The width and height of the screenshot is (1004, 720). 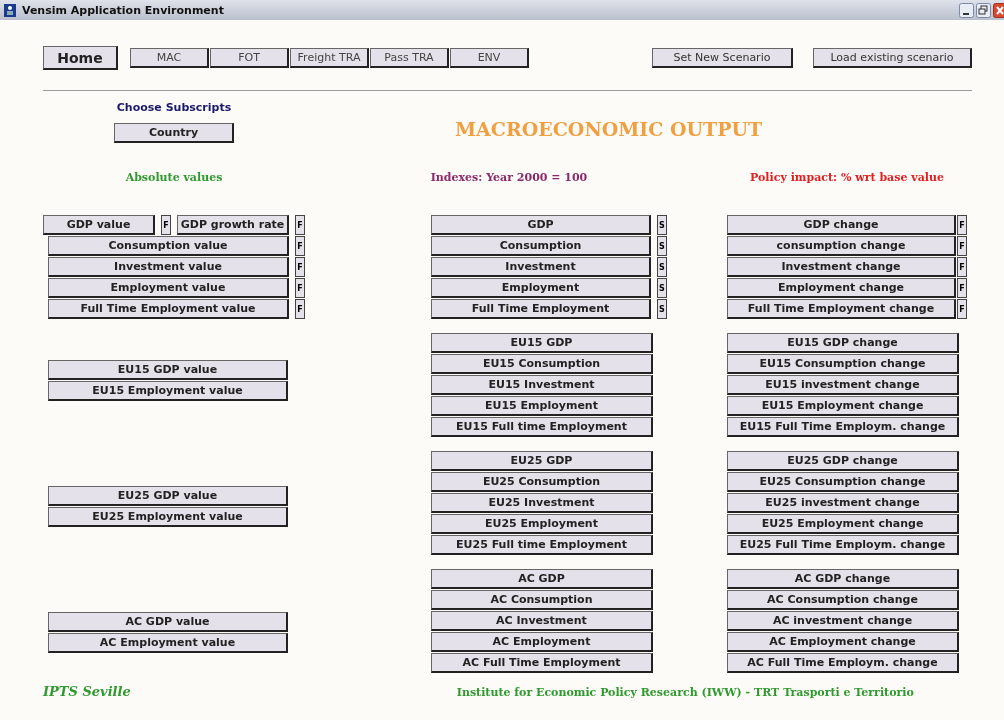 What do you see at coordinates (542, 406) in the screenshot?
I see `output-button: EU15 Employment` at bounding box center [542, 406].